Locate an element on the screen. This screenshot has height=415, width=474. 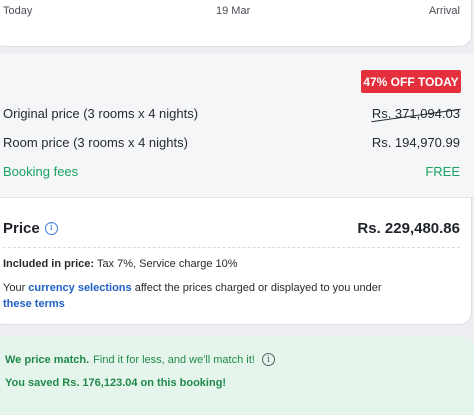
dashed-divider is located at coordinates (231, 247).